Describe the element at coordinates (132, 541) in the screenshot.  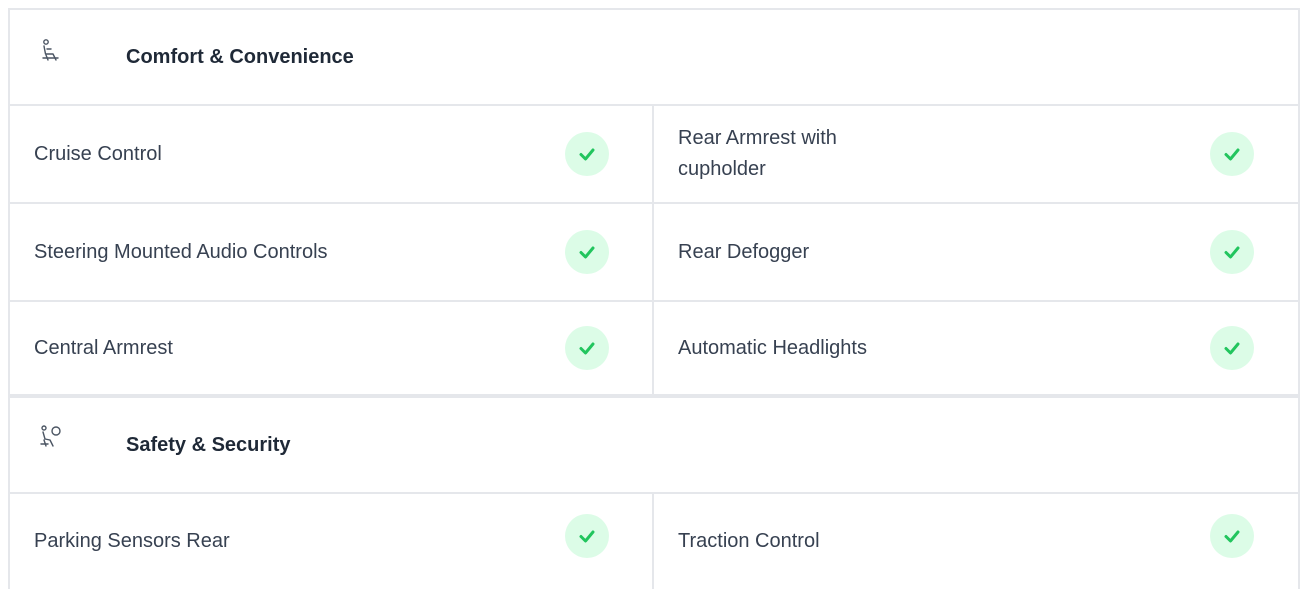
I see `feature-label: Parking Sensors Rear` at that location.